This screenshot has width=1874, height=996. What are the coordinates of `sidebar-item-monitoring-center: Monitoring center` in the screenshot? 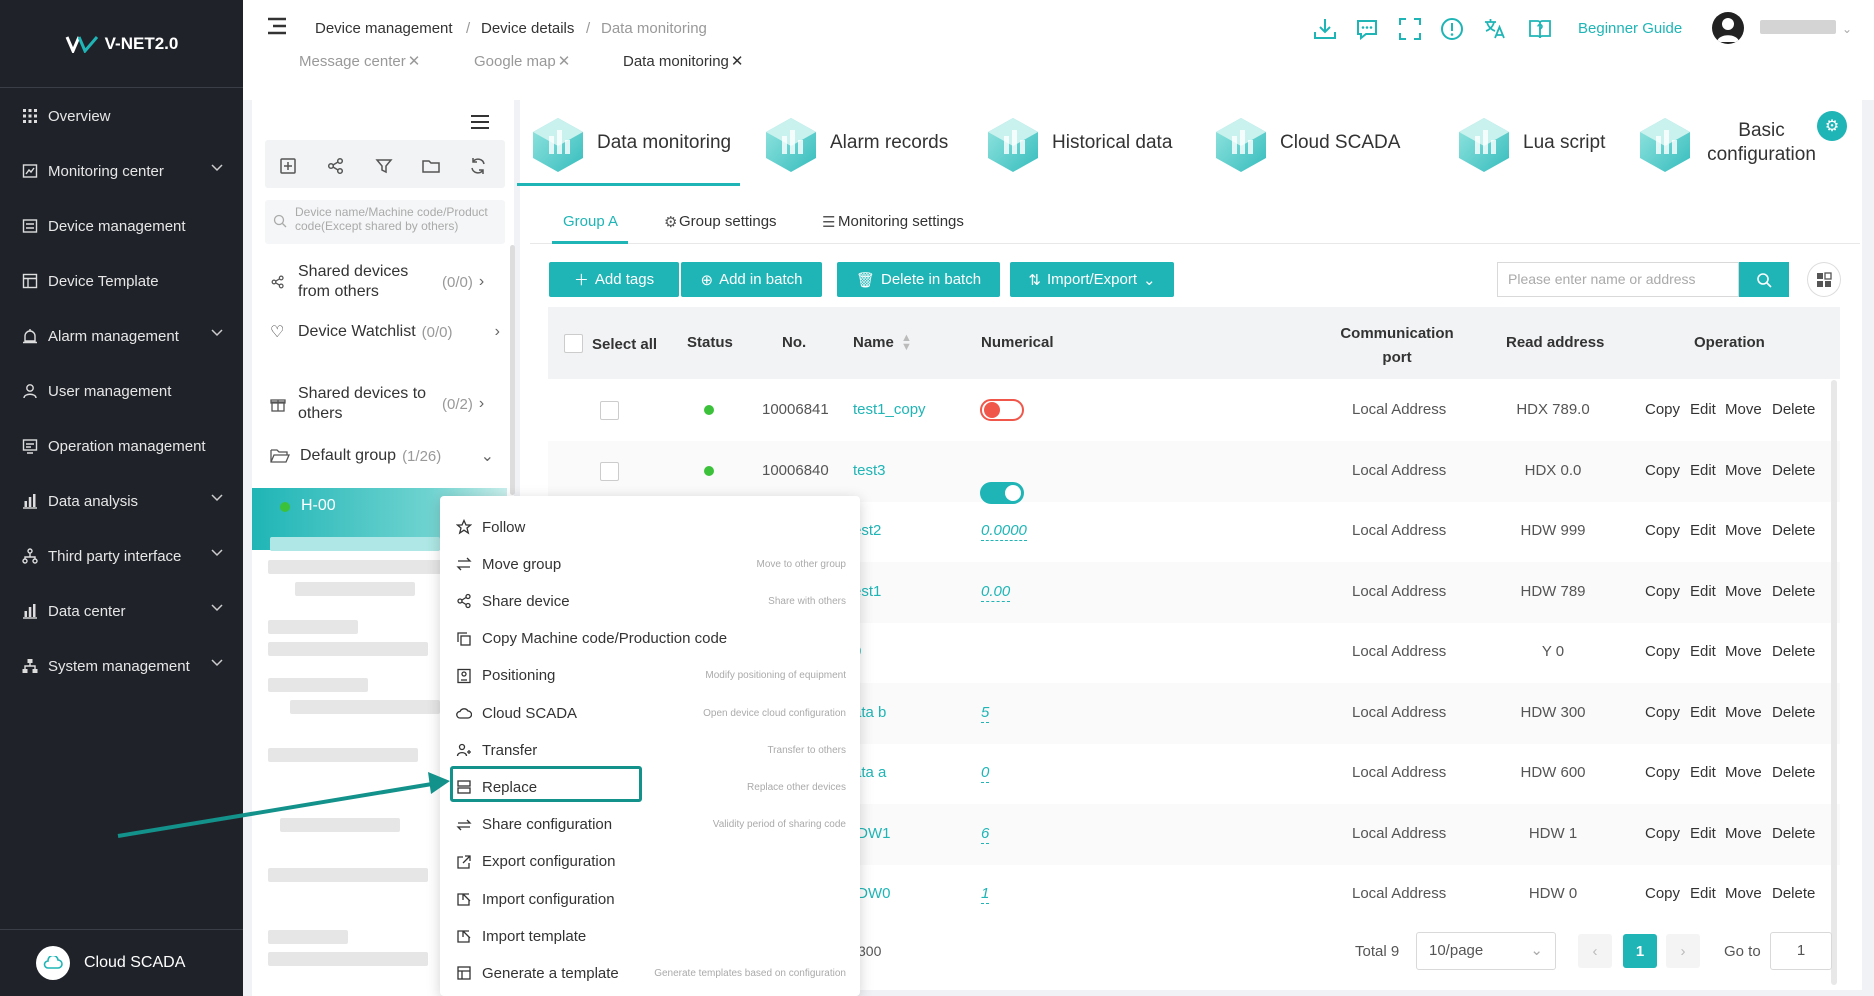 It's located at (121, 171).